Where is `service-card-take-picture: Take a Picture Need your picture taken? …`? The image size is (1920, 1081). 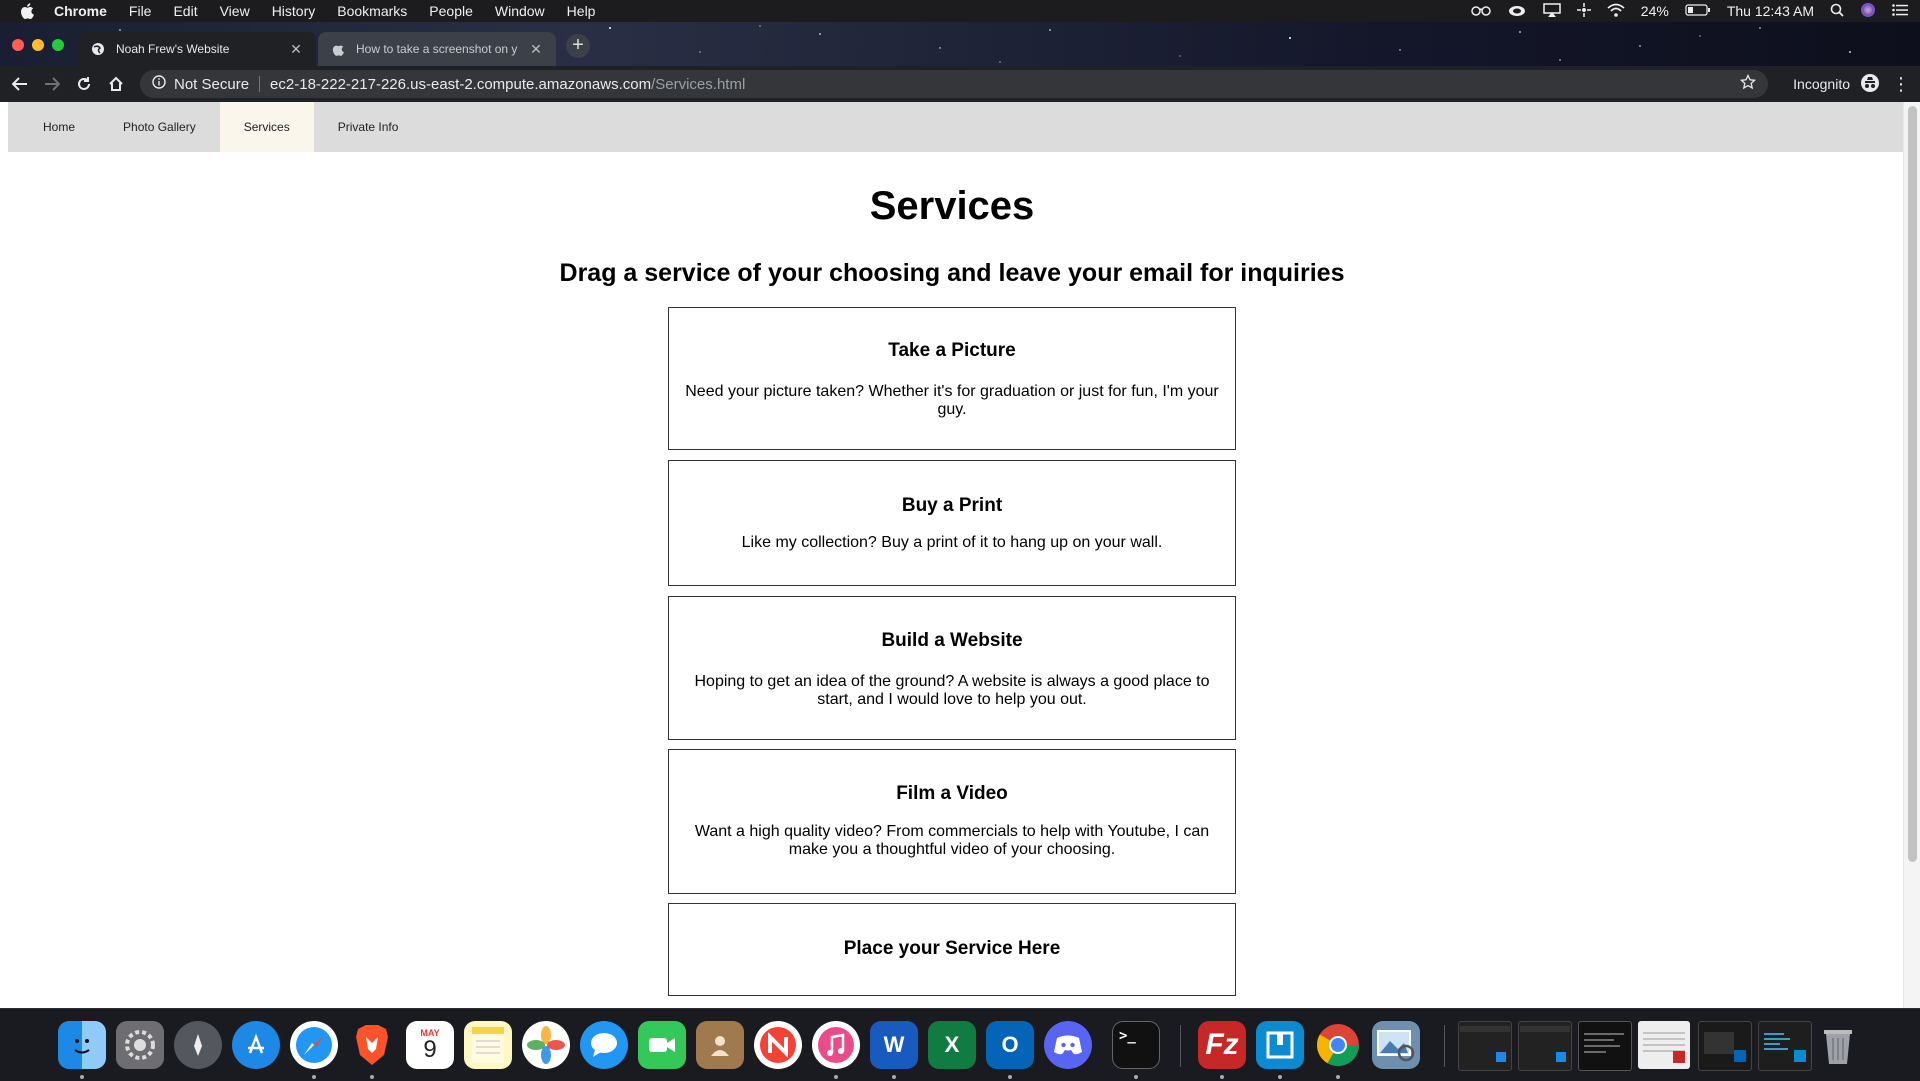
service-card-take-picture: Take a Picture Need your picture taken? … is located at coordinates (952, 378).